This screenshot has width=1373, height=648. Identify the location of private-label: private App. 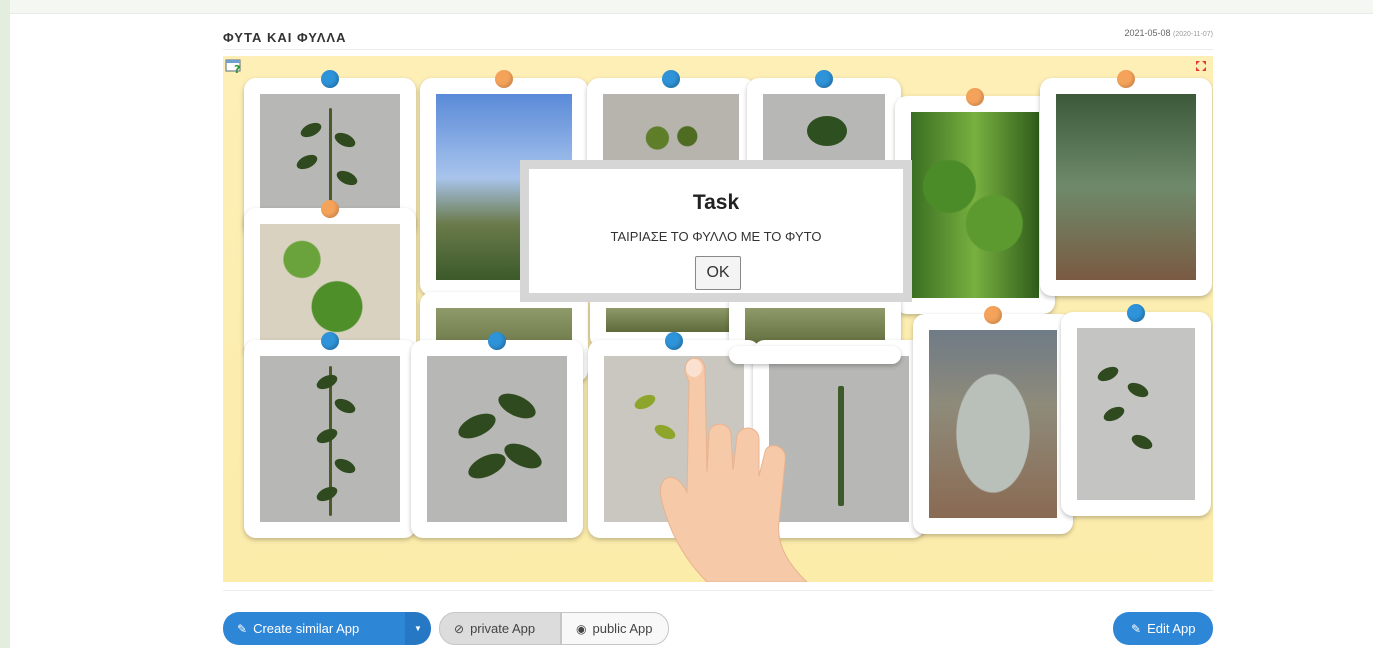
(503, 628).